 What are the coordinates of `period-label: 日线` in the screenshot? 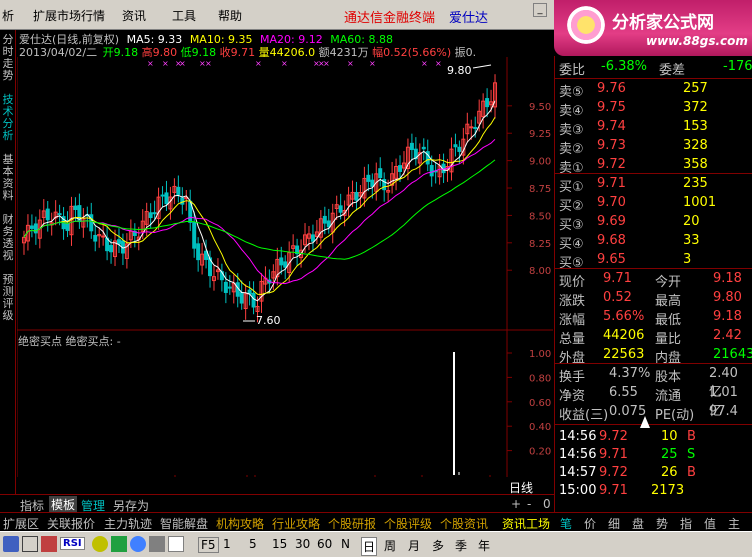 It's located at (521, 487).